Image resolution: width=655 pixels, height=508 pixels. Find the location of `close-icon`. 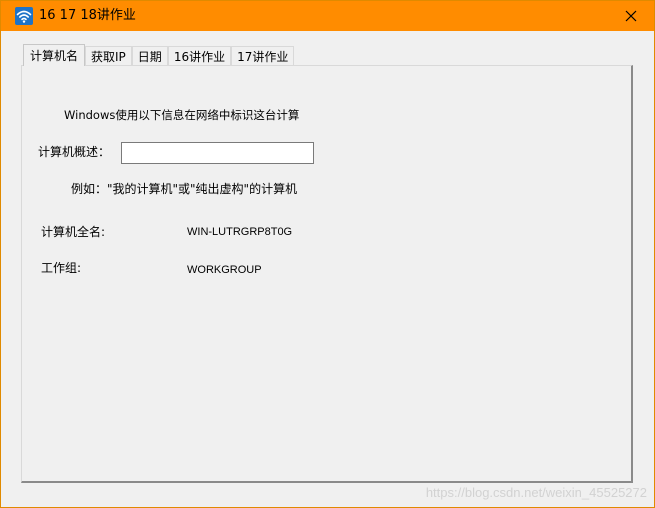

close-icon is located at coordinates (631, 16).